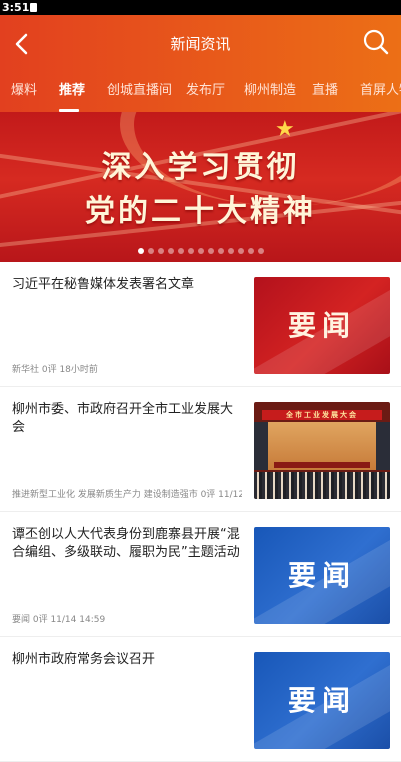 The height and width of the screenshot is (762, 401). I want to click on tab-baoliao: 爆料, so click(24, 96).